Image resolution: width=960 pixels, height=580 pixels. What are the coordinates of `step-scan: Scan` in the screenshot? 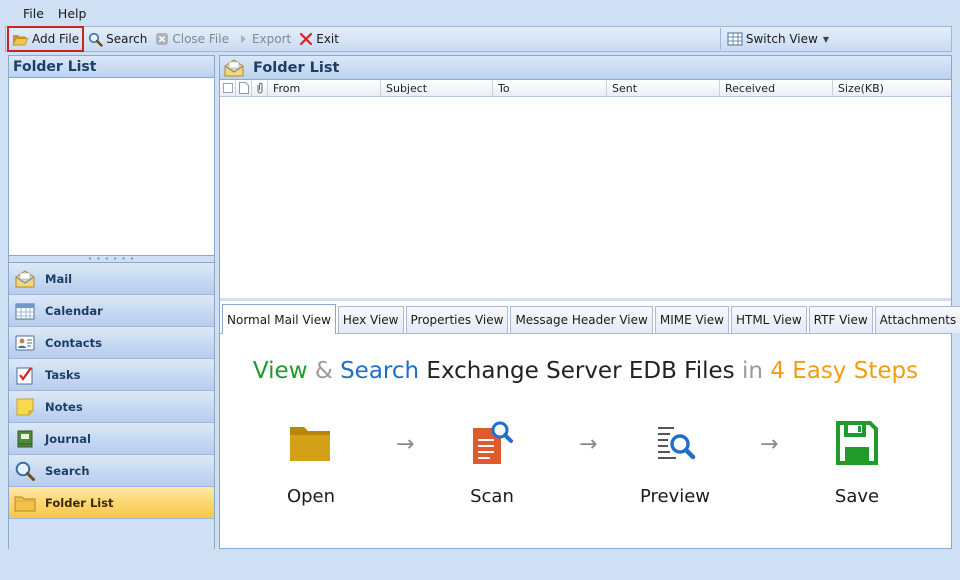 It's located at (492, 461).